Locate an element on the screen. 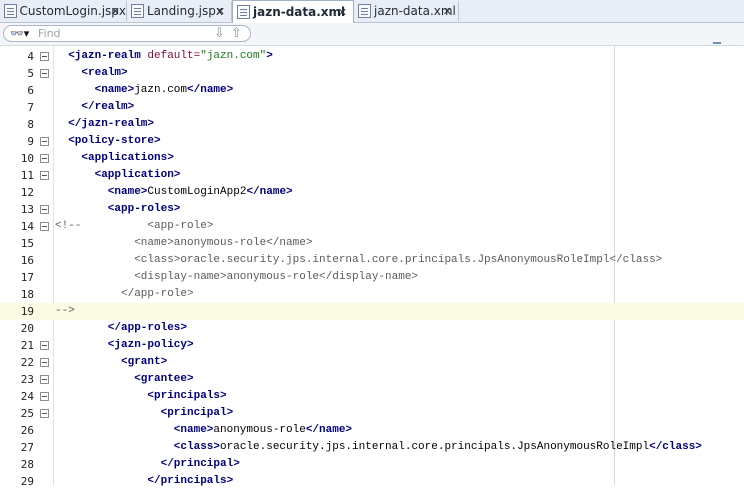 Image resolution: width=744 pixels, height=490 pixels. tab-landing-jspx: Landing.jspx ✕ is located at coordinates (179, 11).